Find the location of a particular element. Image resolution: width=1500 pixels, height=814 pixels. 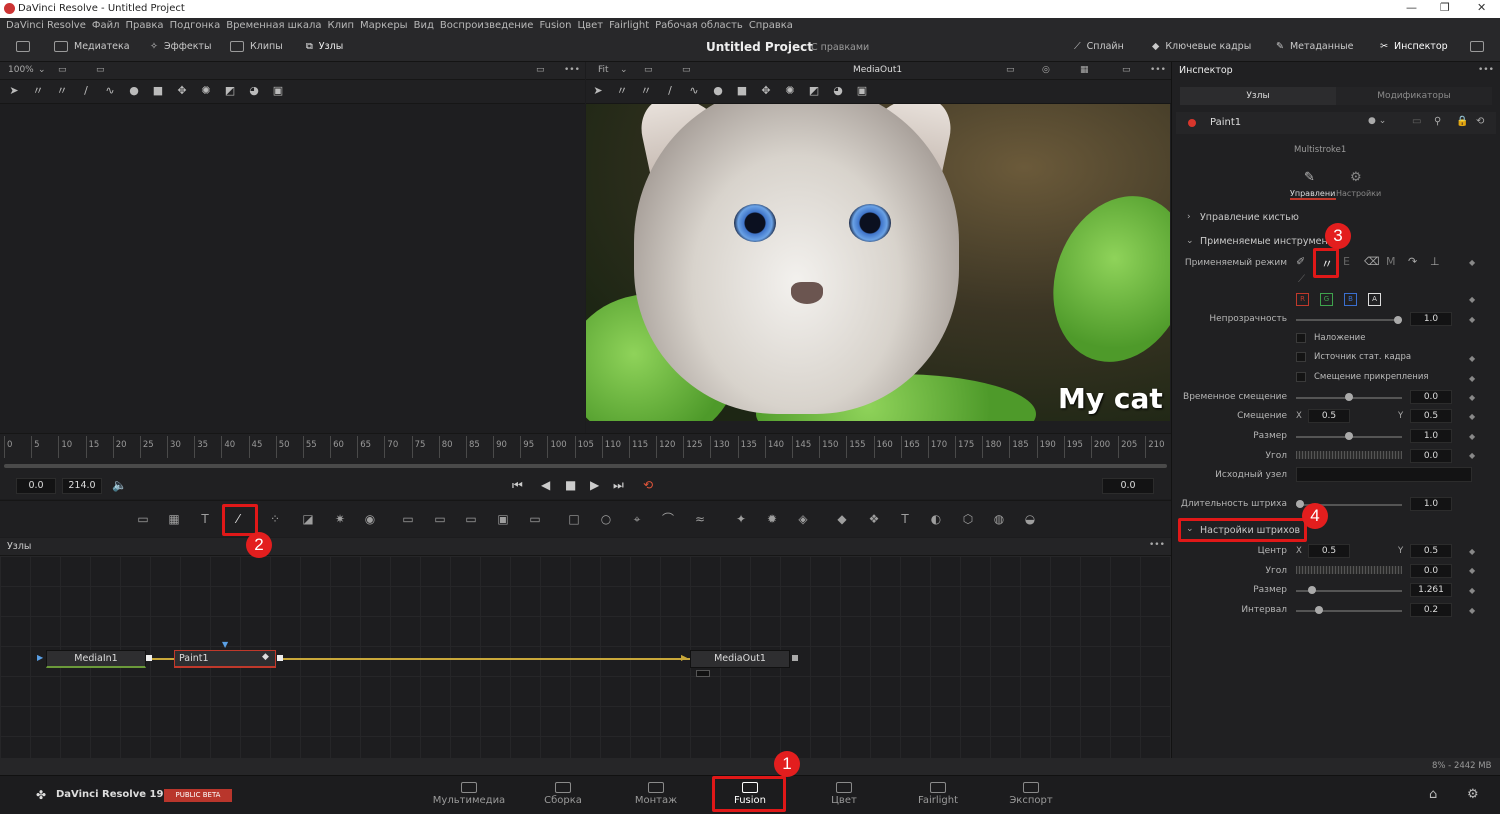

rectangle-icon: ■ is located at coordinates (742, 91).